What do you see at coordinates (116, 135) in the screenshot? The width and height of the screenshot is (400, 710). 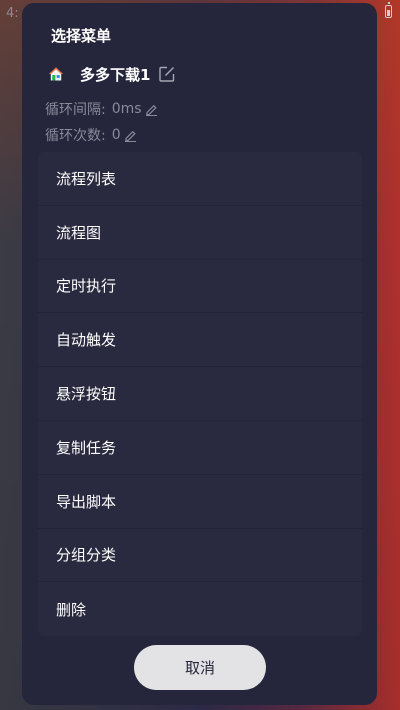 I see `loop-count-value: 0` at bounding box center [116, 135].